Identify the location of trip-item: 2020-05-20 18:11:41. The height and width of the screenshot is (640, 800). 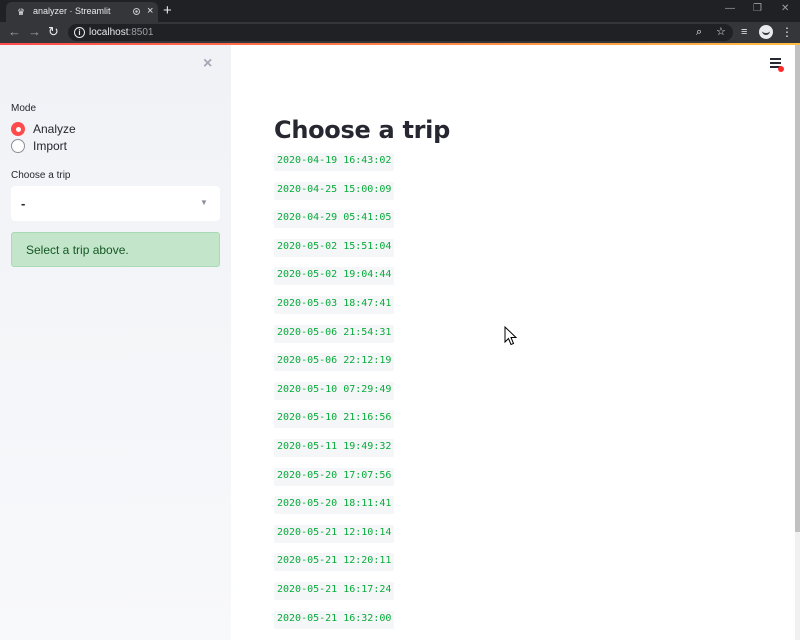
(334, 505).